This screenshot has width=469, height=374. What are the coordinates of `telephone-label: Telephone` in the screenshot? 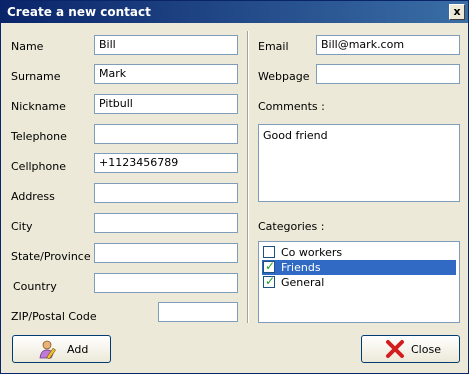 It's located at (39, 136).